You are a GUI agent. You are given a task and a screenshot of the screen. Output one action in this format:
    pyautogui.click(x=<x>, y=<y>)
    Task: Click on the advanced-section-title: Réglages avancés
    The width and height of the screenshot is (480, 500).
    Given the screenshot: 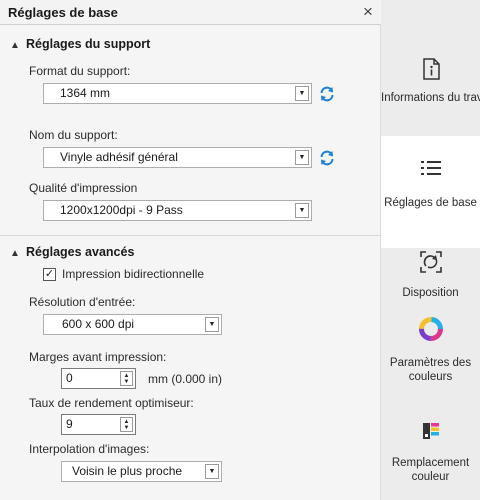 What is the action you would take?
    pyautogui.click(x=80, y=252)
    